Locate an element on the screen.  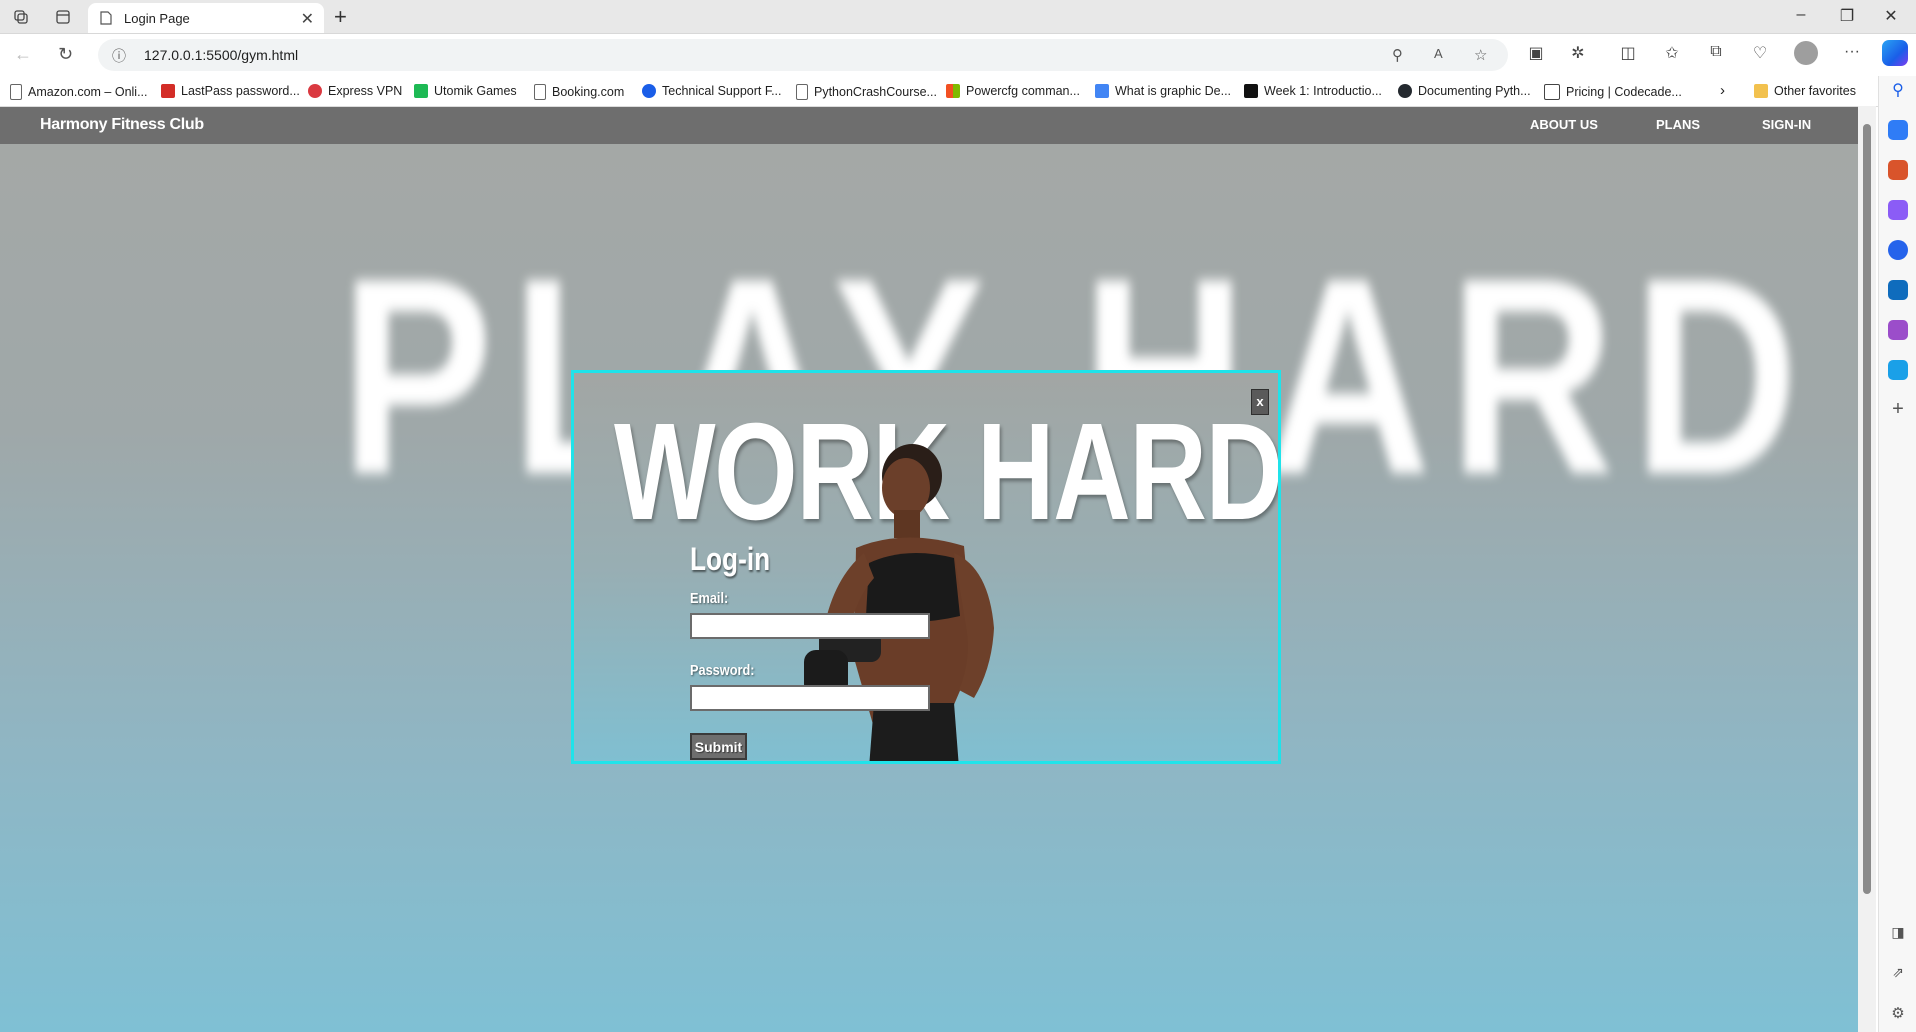
drop-icon is located at coordinates (1898, 370).